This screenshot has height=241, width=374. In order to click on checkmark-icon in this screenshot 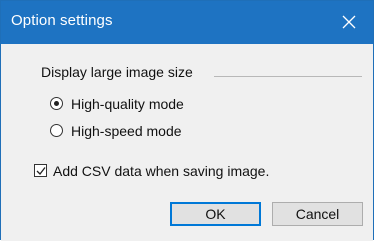, I will do `click(41, 171)`.